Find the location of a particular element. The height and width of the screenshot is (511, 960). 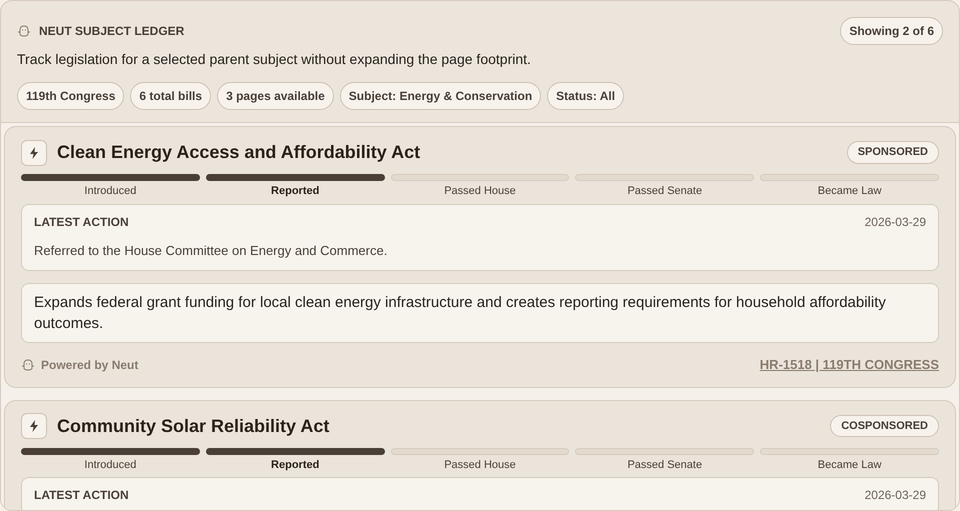

filter-chip: Subject: Energy & Conservation is located at coordinates (441, 96).